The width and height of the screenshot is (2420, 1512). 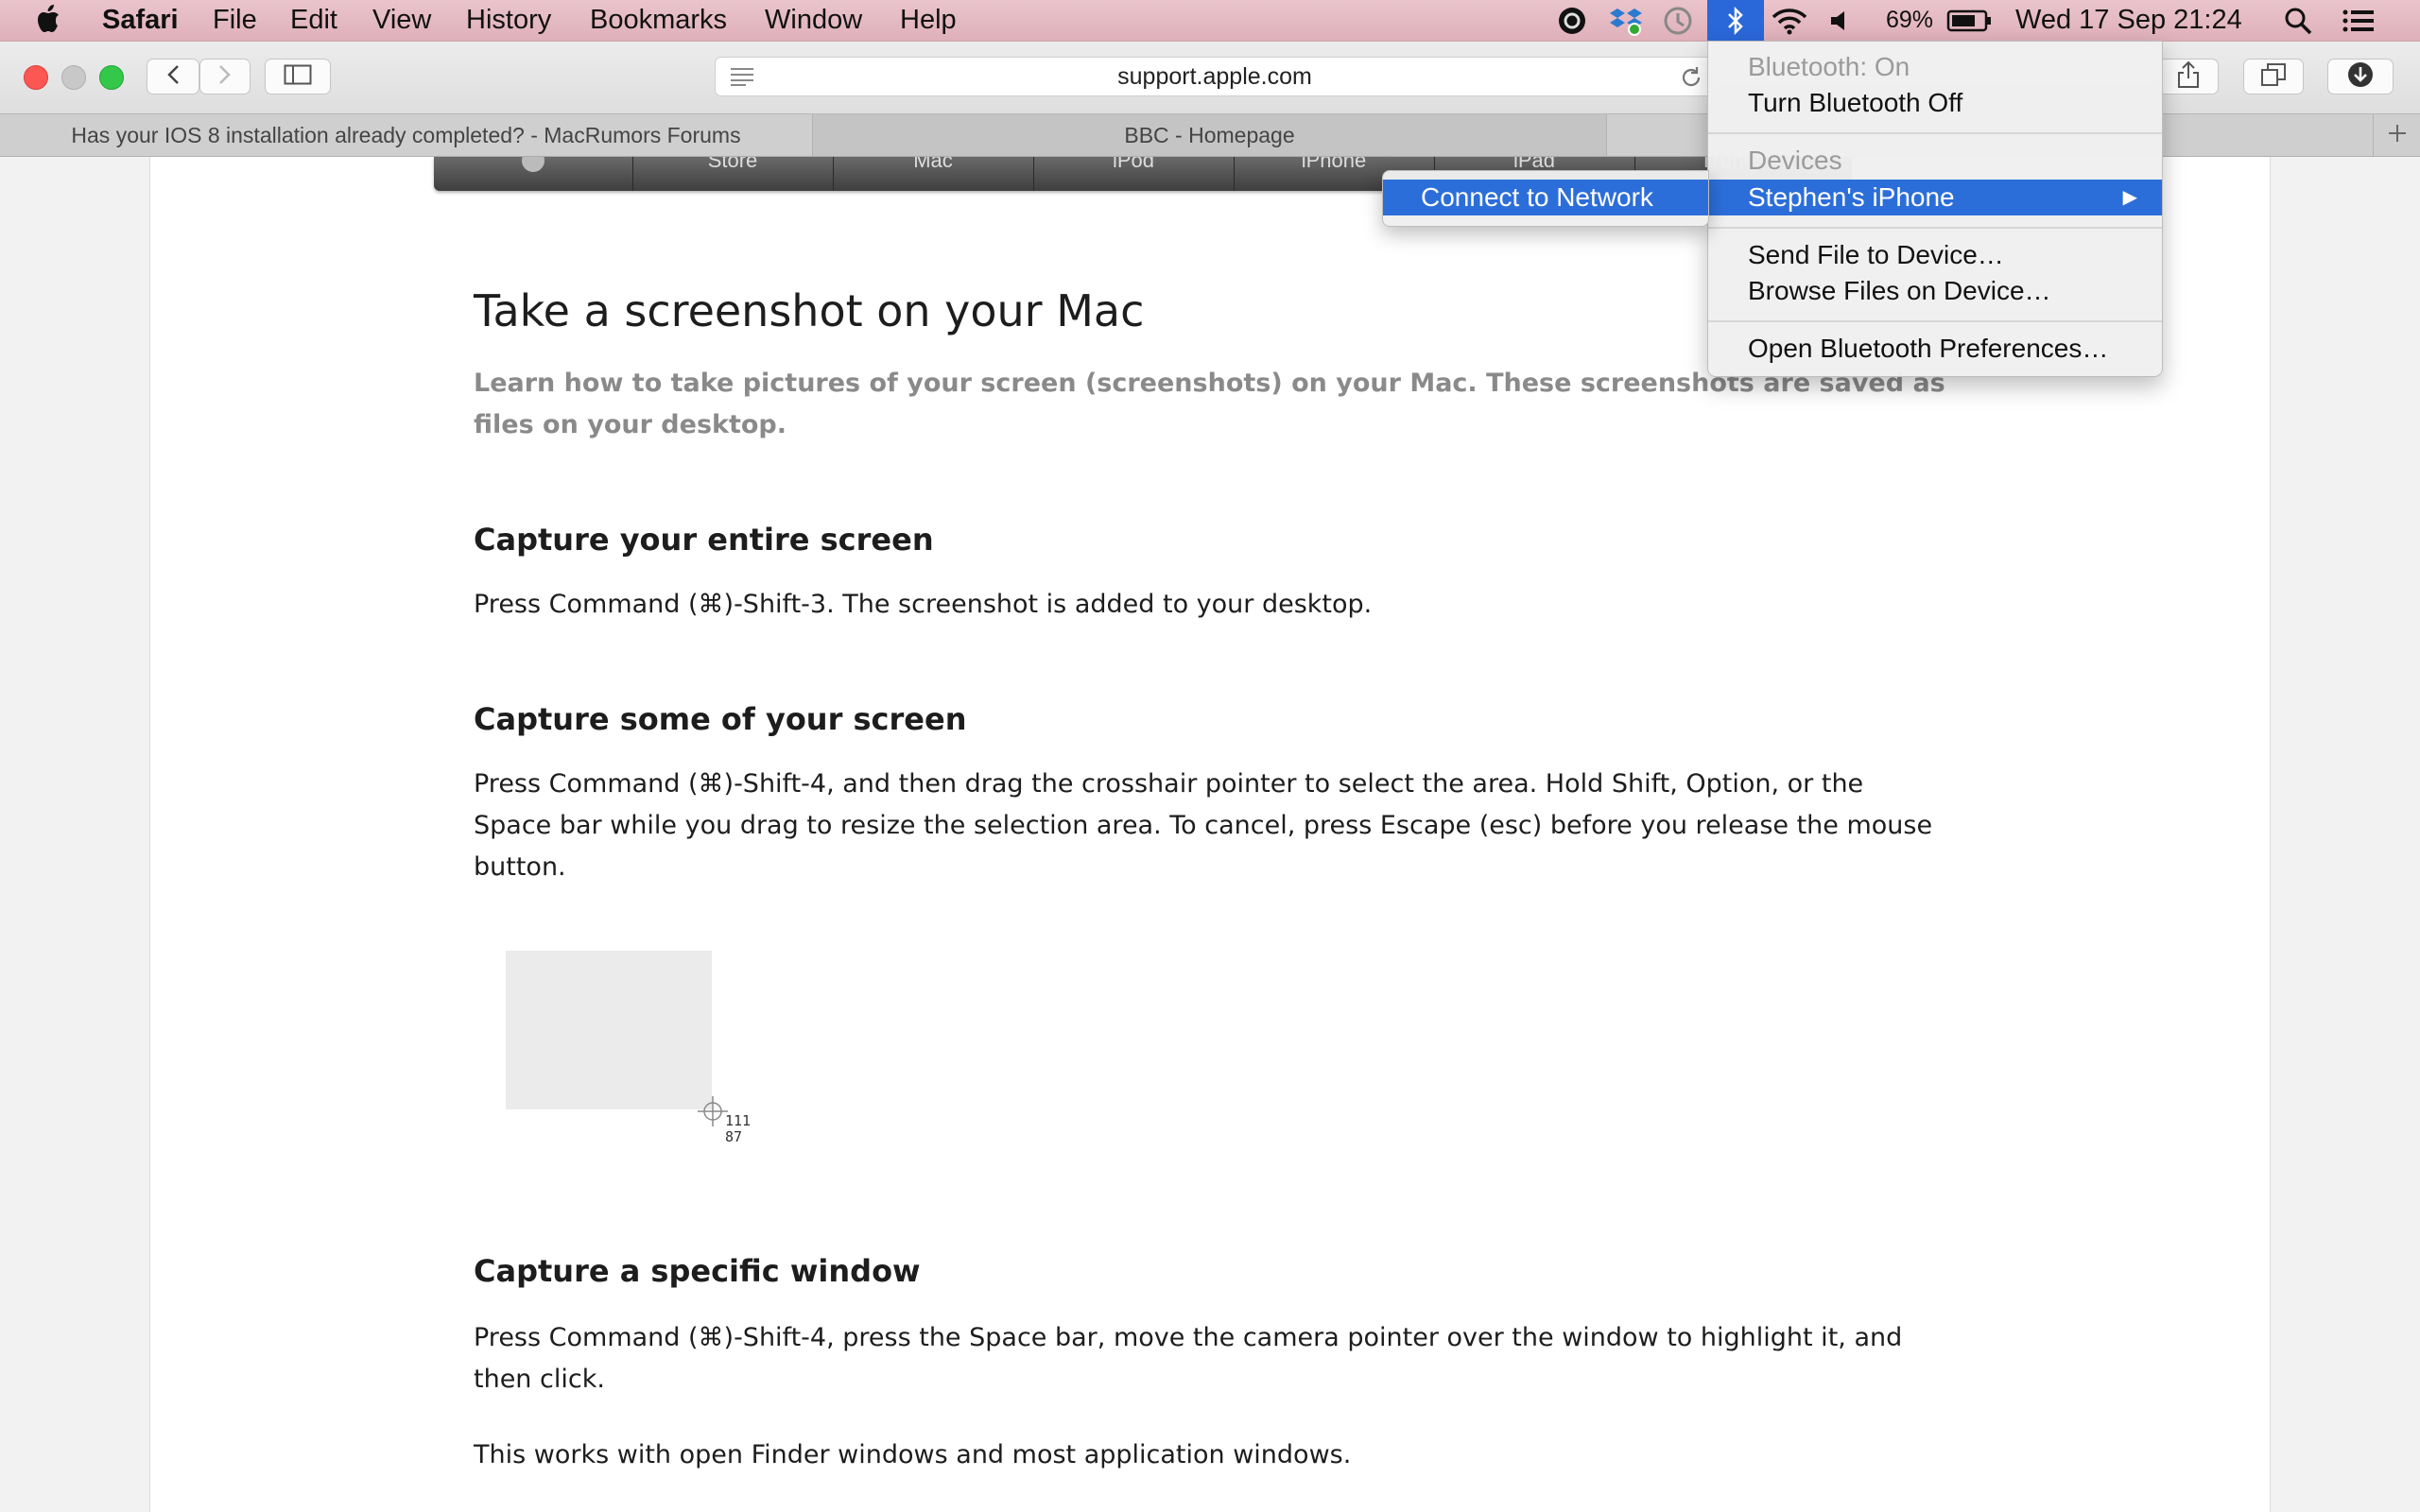 I want to click on bluetooth-status-active, so click(x=1736, y=20).